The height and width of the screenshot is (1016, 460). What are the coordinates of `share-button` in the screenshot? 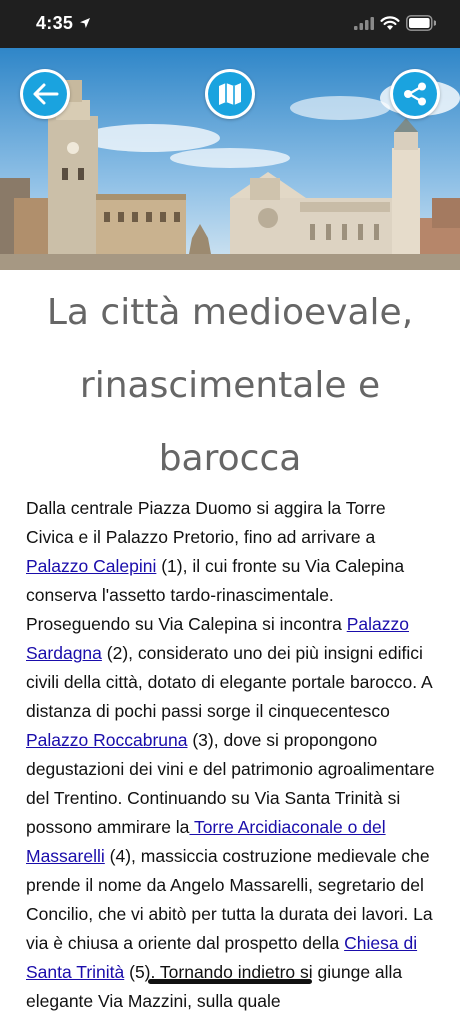 It's located at (415, 94).